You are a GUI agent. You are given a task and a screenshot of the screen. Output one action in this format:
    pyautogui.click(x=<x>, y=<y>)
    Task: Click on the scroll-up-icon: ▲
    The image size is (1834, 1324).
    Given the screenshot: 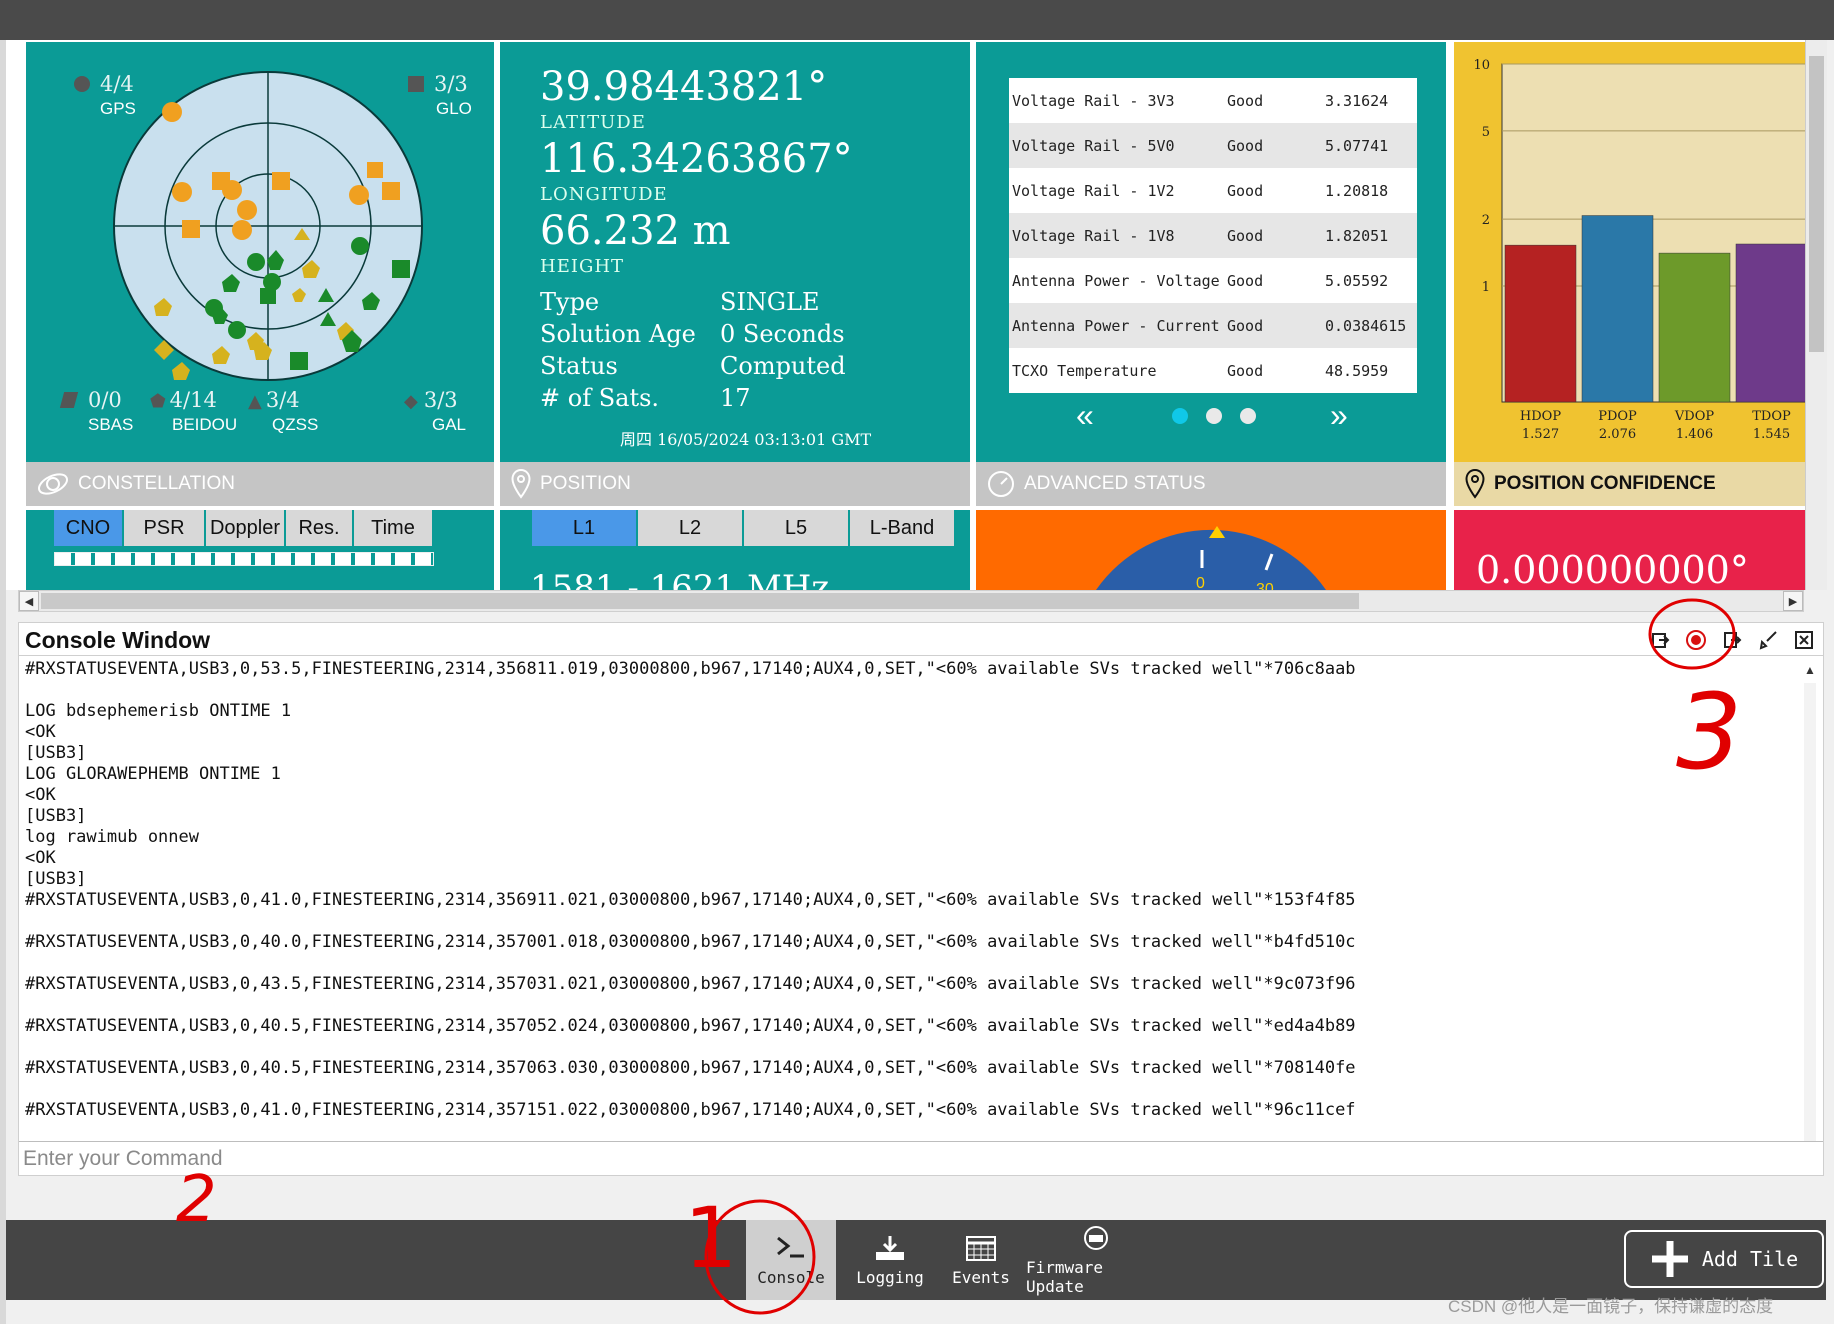 What is the action you would take?
    pyautogui.click(x=1810, y=670)
    